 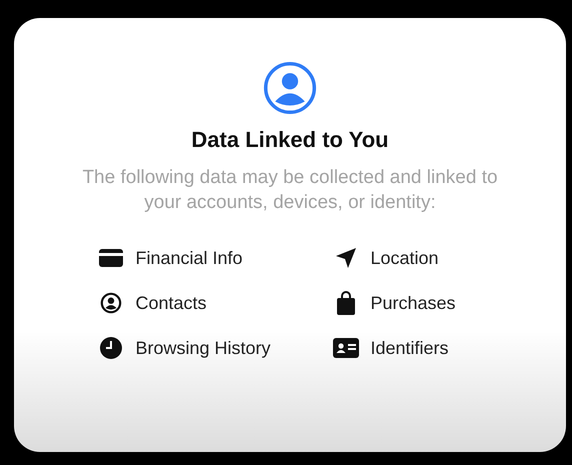 I want to click on credit-card-icon, so click(x=111, y=258).